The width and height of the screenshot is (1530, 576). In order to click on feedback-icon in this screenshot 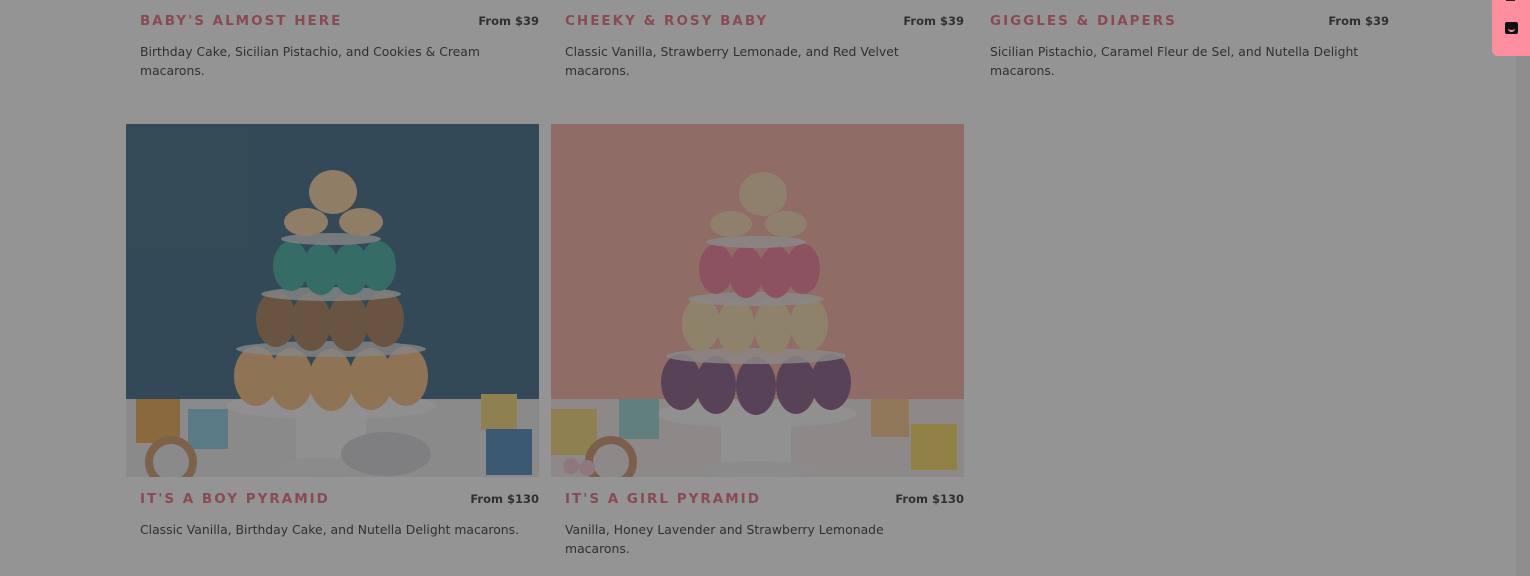, I will do `click(1511, 28)`.